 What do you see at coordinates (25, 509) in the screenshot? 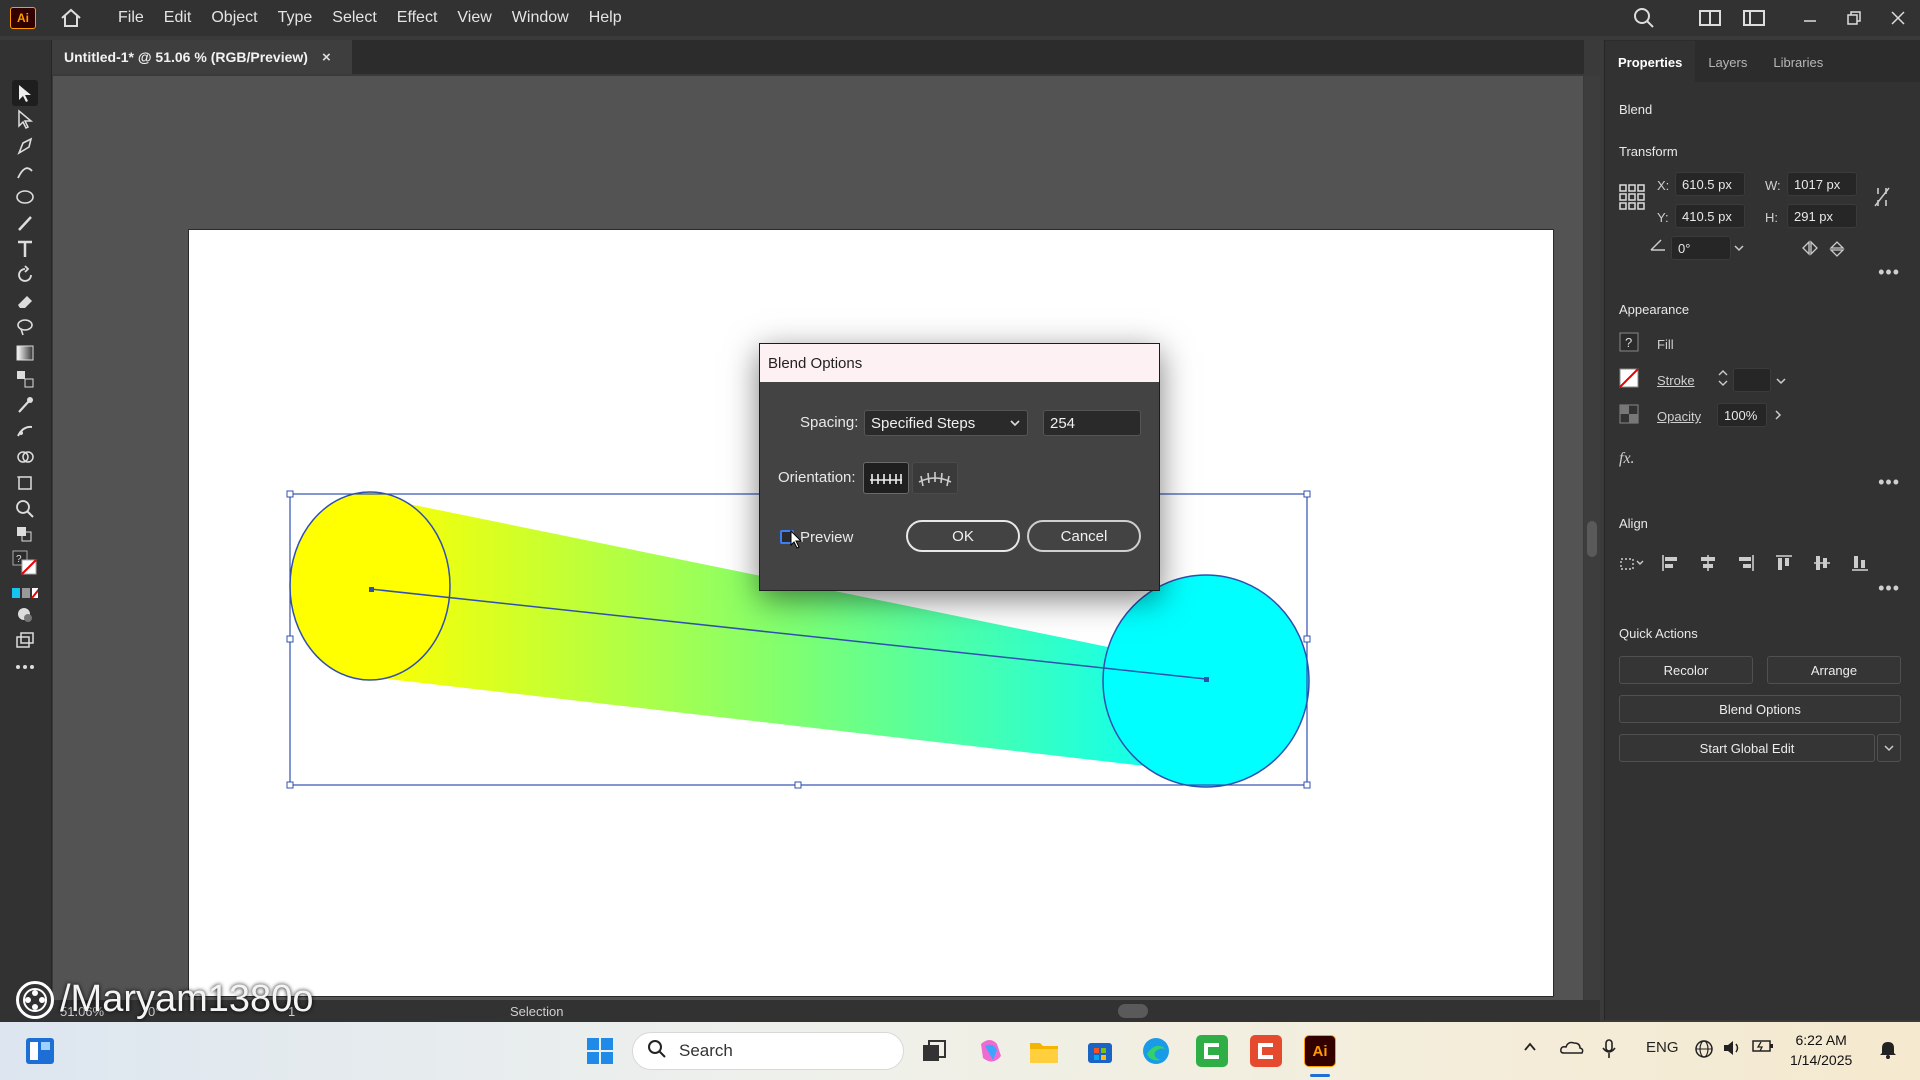
I see `zoom-tool-icon` at bounding box center [25, 509].